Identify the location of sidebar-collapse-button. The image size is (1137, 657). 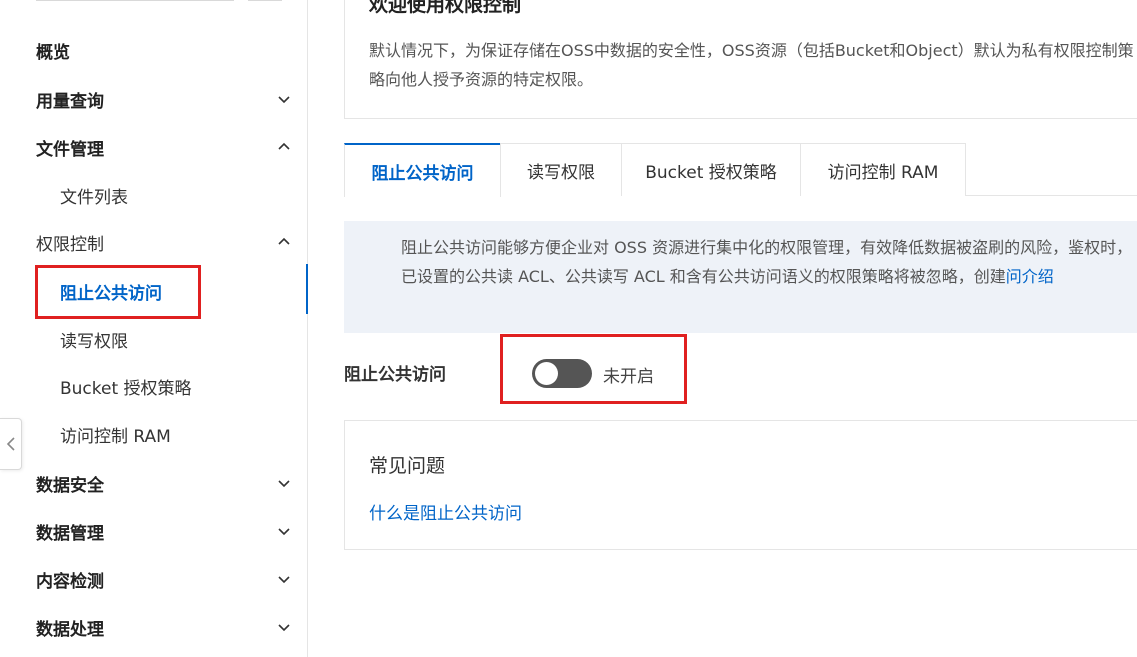
(11, 444).